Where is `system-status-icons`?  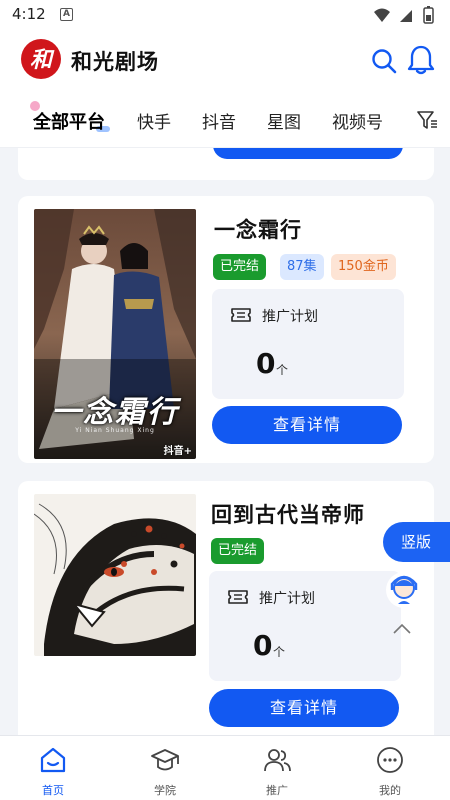
system-status-icons is located at coordinates (404, 15).